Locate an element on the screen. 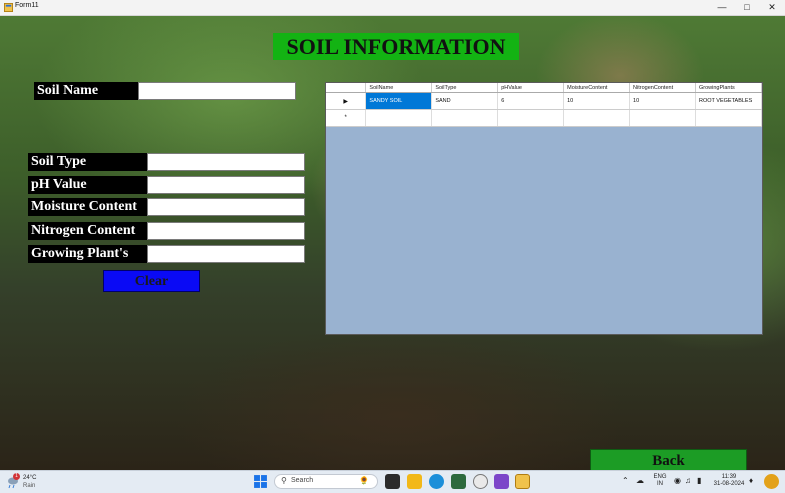  language-indicator: ENG IN is located at coordinates (660, 481).